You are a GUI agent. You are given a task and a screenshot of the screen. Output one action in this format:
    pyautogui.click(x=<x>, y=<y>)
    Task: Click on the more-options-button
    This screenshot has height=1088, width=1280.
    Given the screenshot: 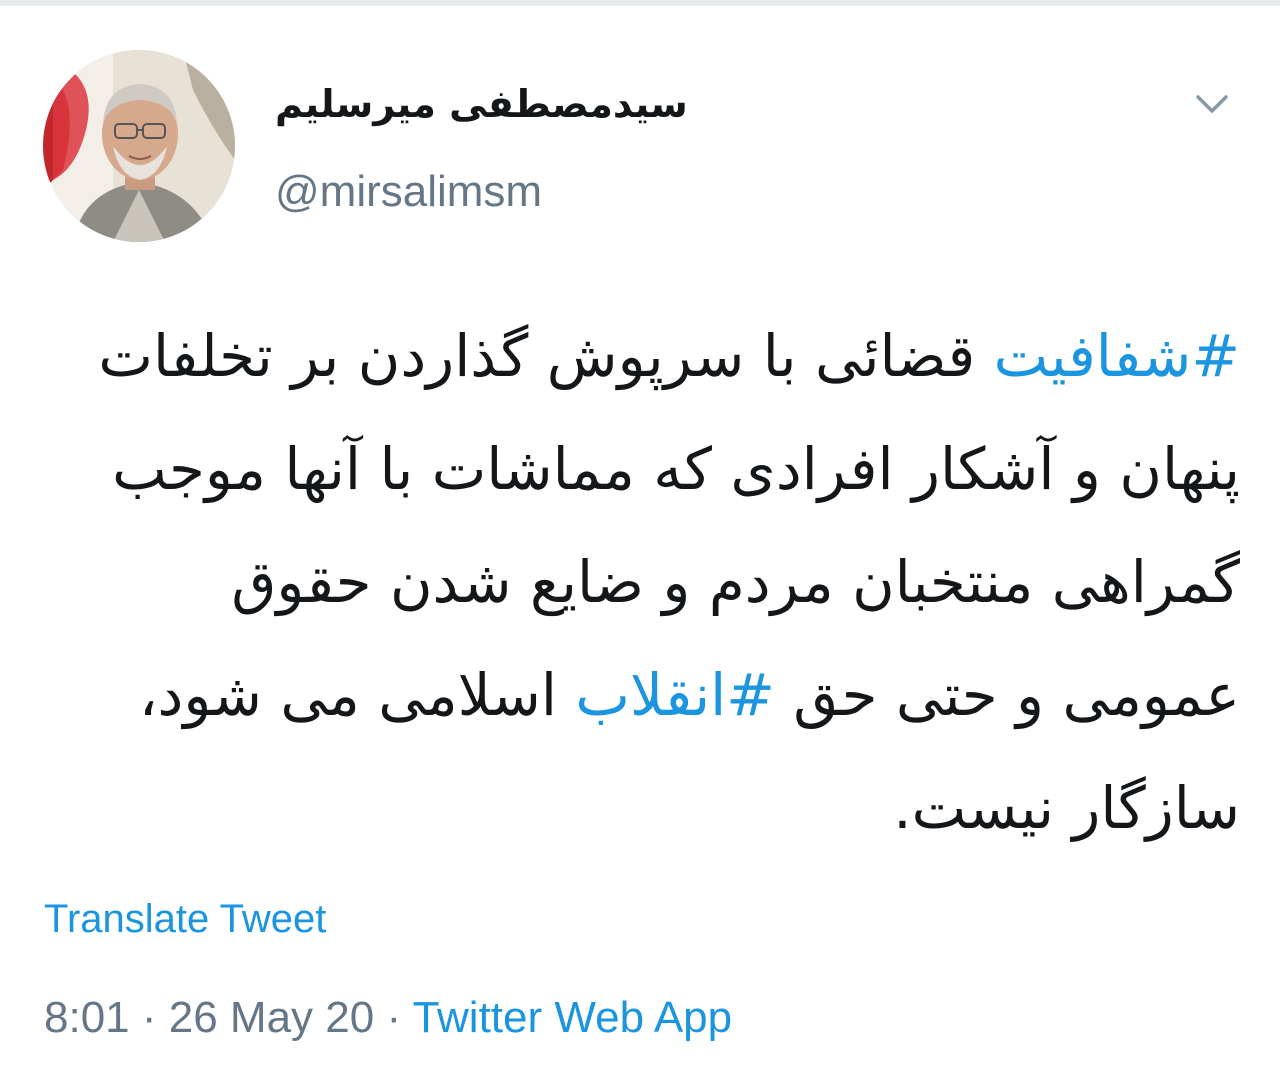 What is the action you would take?
    pyautogui.click(x=1212, y=104)
    